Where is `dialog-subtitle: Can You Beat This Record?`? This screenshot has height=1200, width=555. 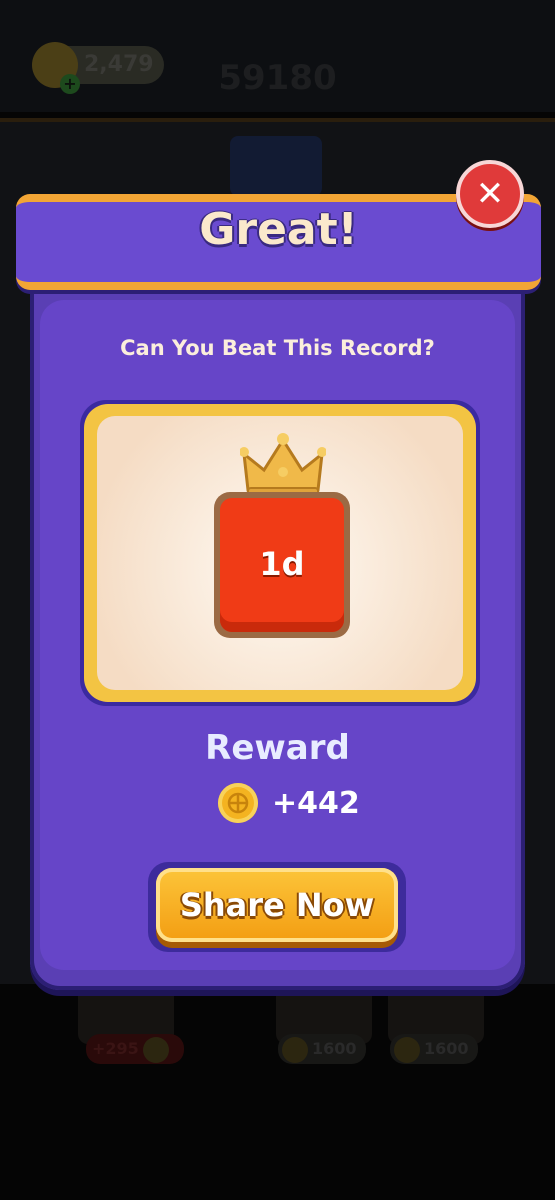 dialog-subtitle: Can You Beat This Record? is located at coordinates (277, 348).